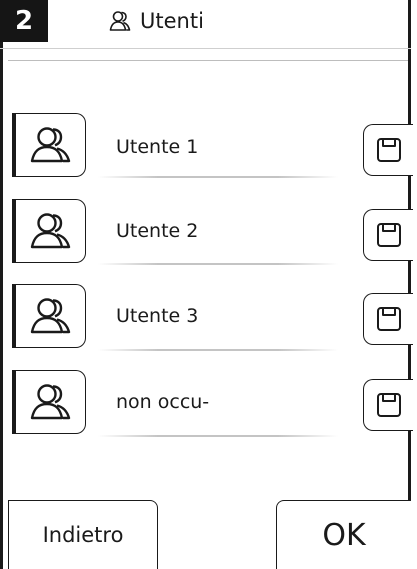 The image size is (417, 569). I want to click on back-button-label: Indietro, so click(83, 535).